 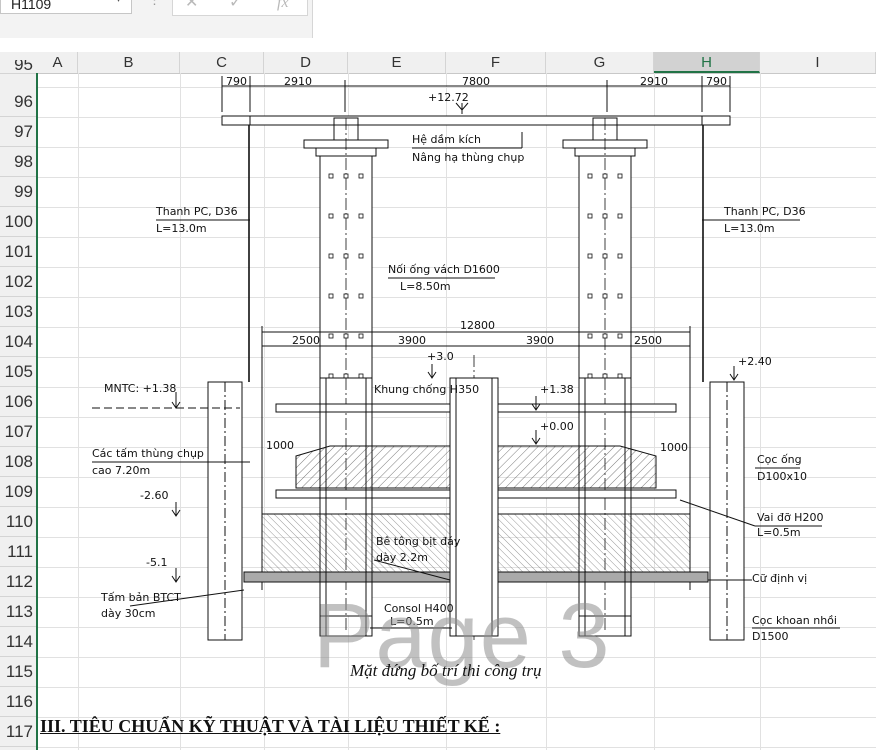 What do you see at coordinates (140, 388) in the screenshot?
I see `water-level-label: MNTC: +1.38` at bounding box center [140, 388].